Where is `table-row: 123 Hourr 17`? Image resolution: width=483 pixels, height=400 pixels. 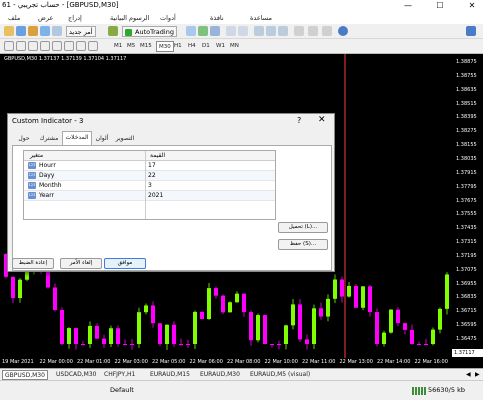 table-row: 123 Hourr 17 is located at coordinates (149, 166).